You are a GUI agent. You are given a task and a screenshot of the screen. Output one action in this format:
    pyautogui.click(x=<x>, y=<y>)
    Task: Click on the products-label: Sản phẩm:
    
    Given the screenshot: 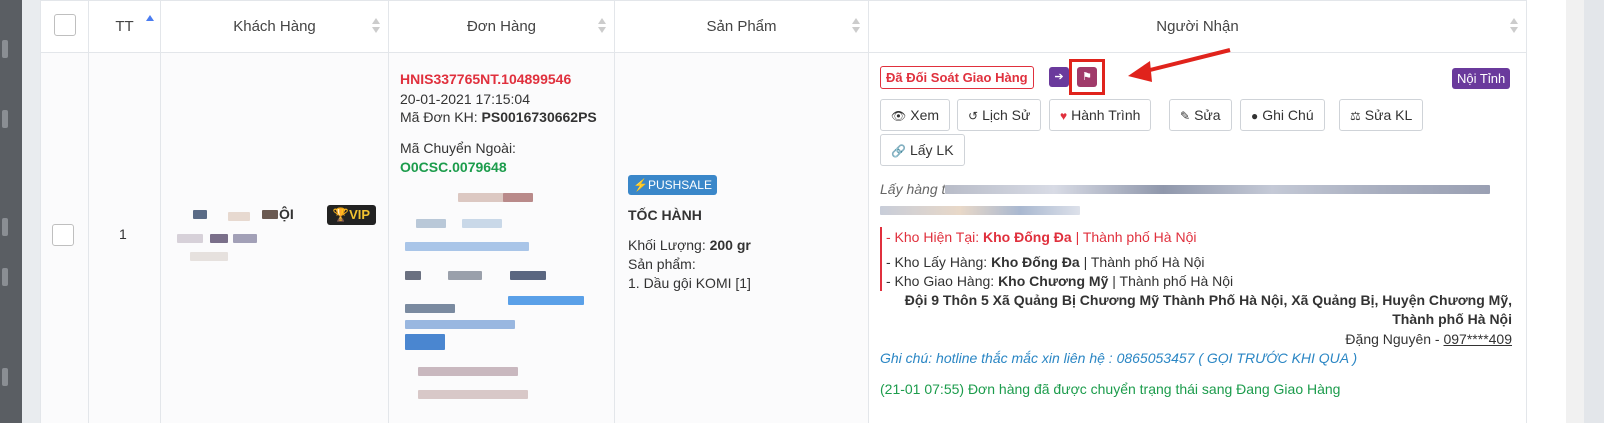 What is the action you would take?
    pyautogui.click(x=662, y=264)
    